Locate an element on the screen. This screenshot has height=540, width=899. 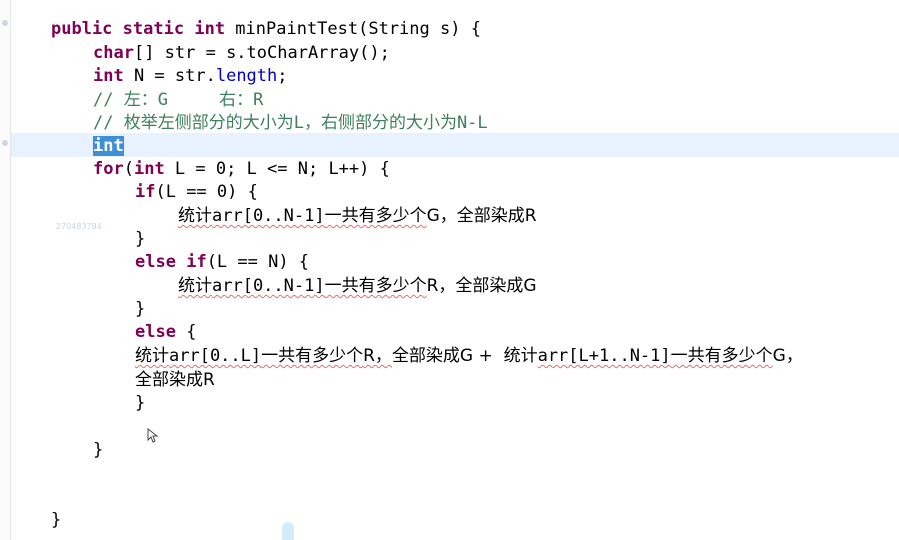
code-line-stat-1: 统计arr[0..N-1]一共有多少个G，全部染成R is located at coordinates (357, 216).